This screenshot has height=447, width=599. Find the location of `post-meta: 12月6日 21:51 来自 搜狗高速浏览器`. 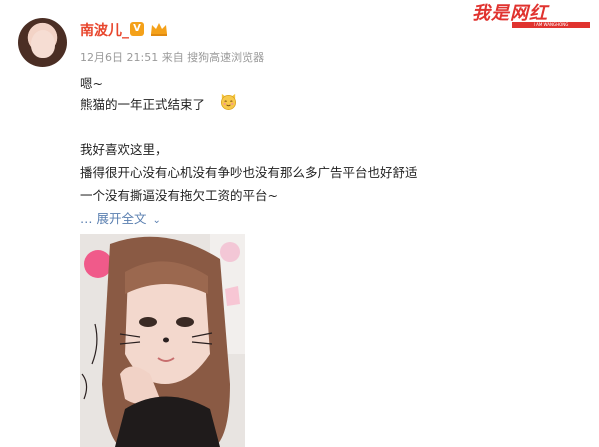

post-meta: 12月6日 21:51 来自 搜狗高速浏览器 is located at coordinates (172, 57).